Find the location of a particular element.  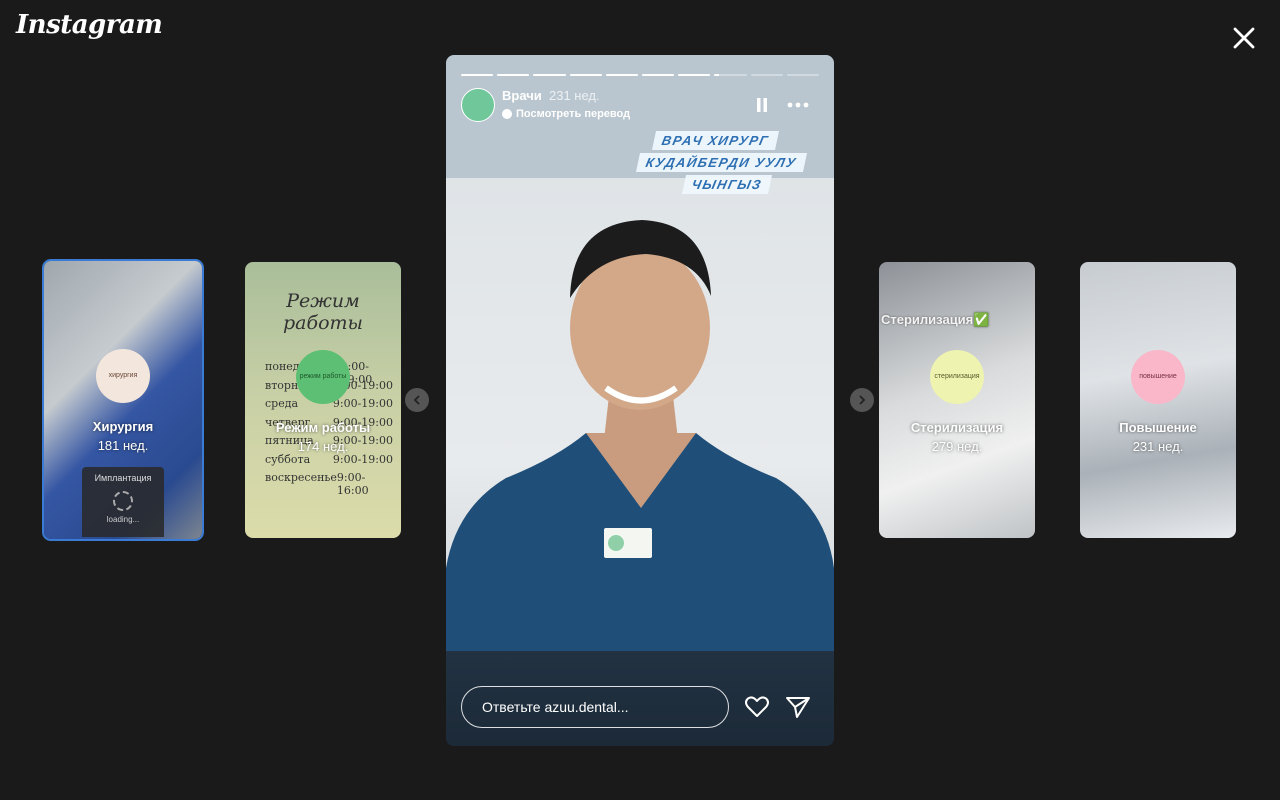

highlight-age: 231 нед. is located at coordinates (1158, 446).